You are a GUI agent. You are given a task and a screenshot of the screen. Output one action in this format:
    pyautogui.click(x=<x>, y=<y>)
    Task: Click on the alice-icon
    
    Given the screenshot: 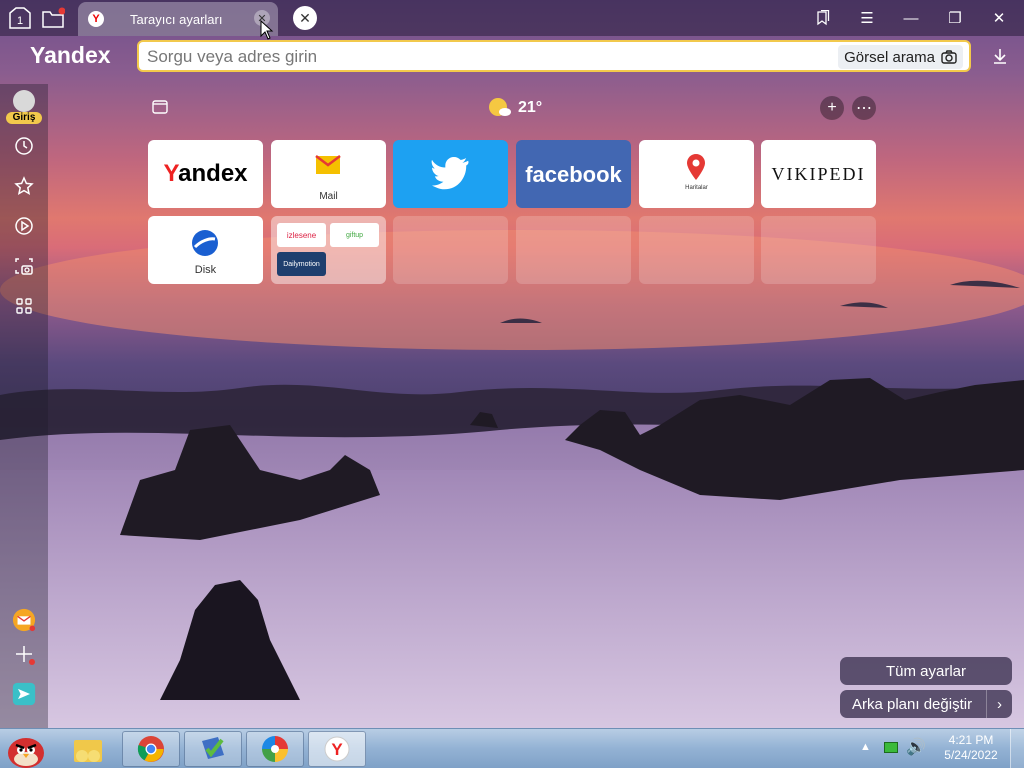 What is the action you would take?
    pyautogui.click(x=24, y=694)
    